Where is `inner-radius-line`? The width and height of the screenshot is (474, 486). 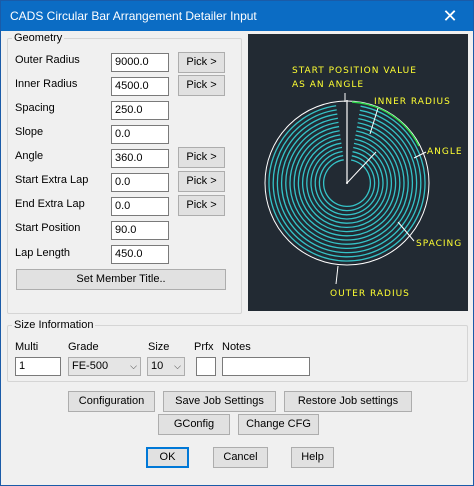 inner-radius-line is located at coordinates (361, 167).